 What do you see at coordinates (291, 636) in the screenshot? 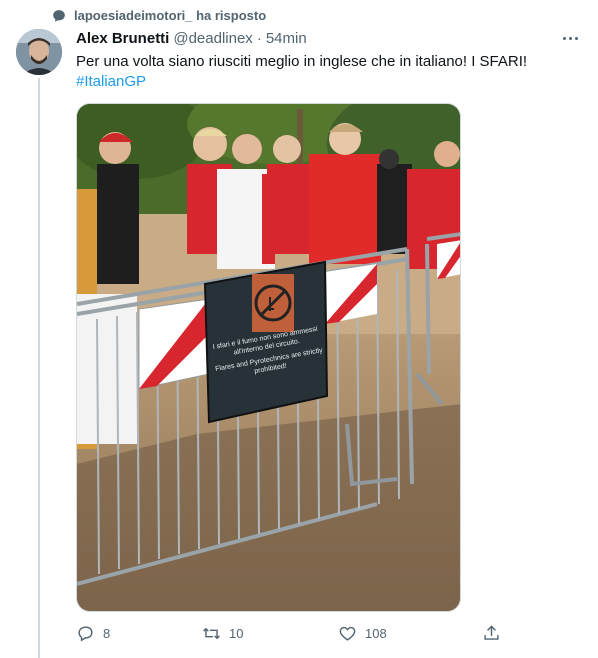
I see `tweet-actions: 8 10 108` at bounding box center [291, 636].